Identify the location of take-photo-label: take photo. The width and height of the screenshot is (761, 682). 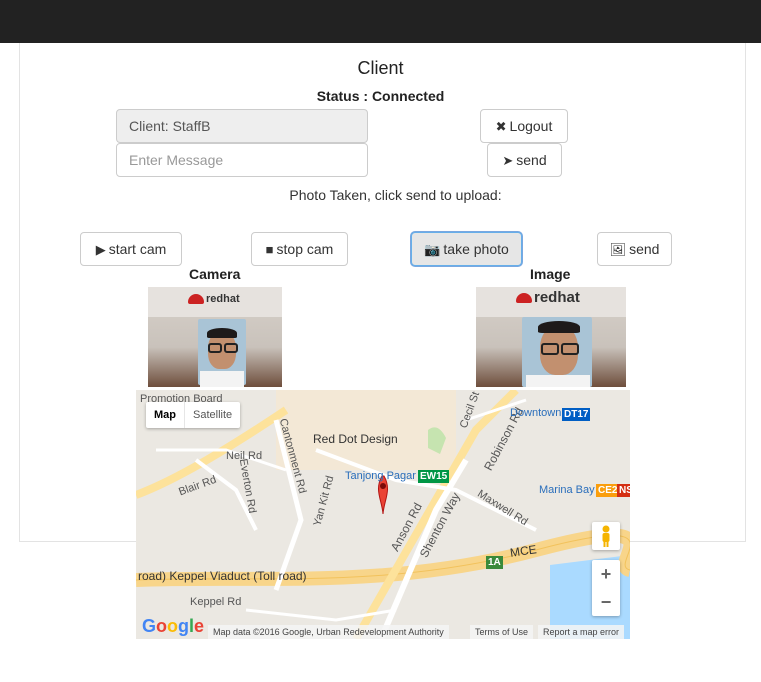
(476, 249).